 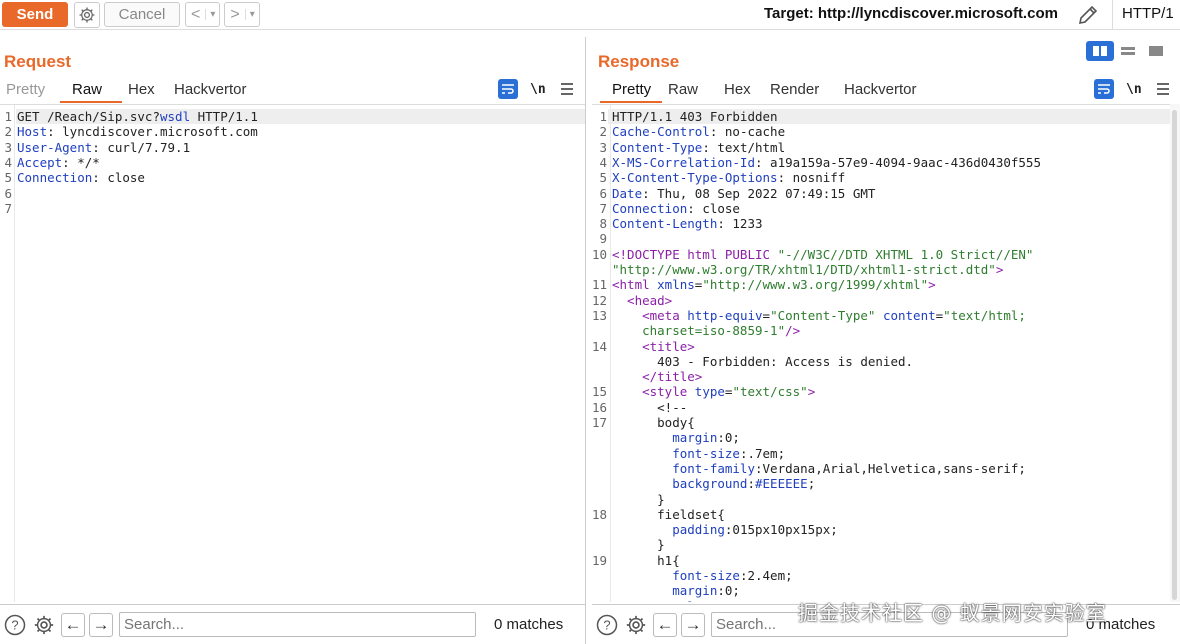 What do you see at coordinates (292, 208) in the screenshot?
I see `code-line: 7` at bounding box center [292, 208].